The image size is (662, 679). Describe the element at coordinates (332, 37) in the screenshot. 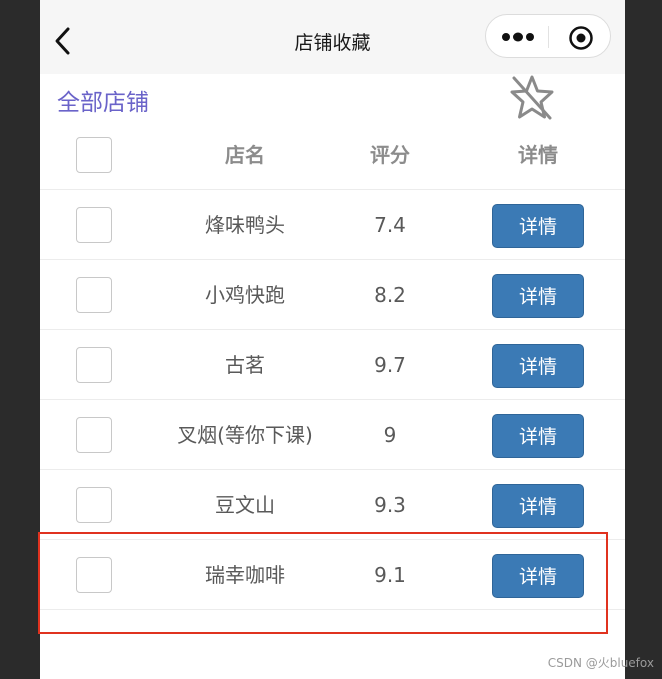

I see `navigation-bar: 店铺收藏` at that location.